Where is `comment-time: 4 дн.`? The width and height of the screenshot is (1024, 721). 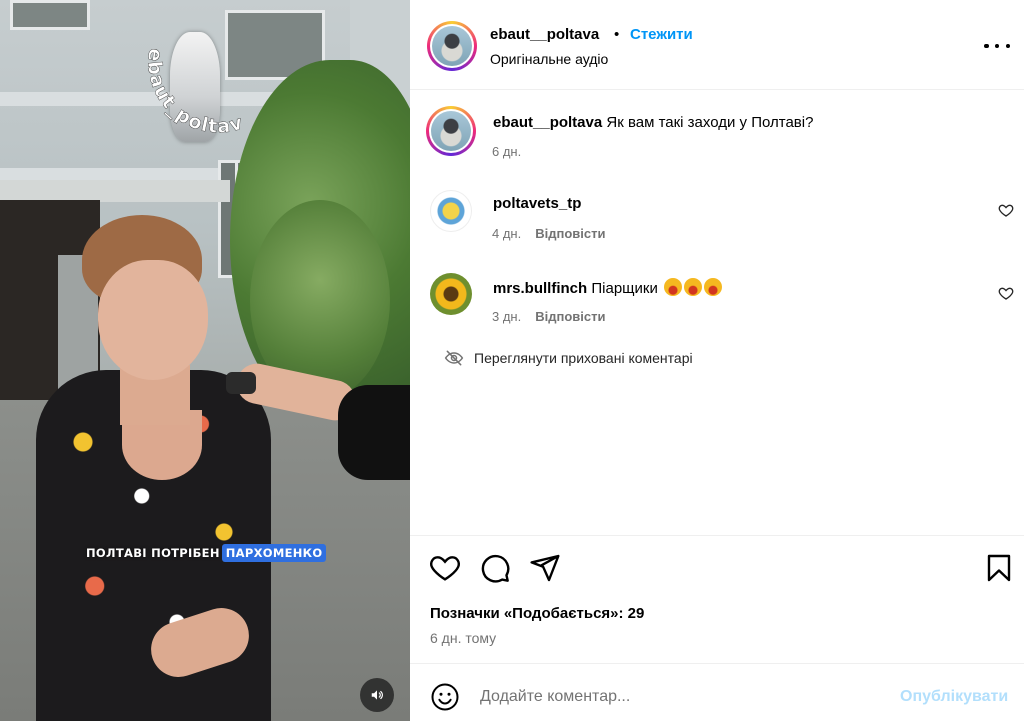 comment-time: 4 дн. is located at coordinates (506, 233).